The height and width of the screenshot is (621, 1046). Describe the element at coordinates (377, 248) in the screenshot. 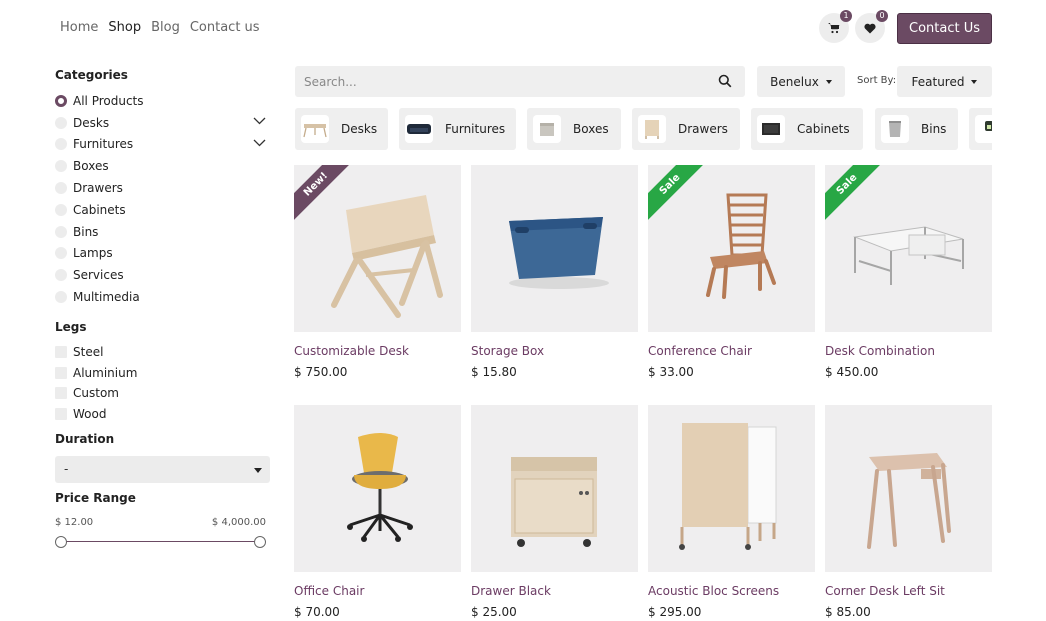

I see `desk-image: New!` at that location.